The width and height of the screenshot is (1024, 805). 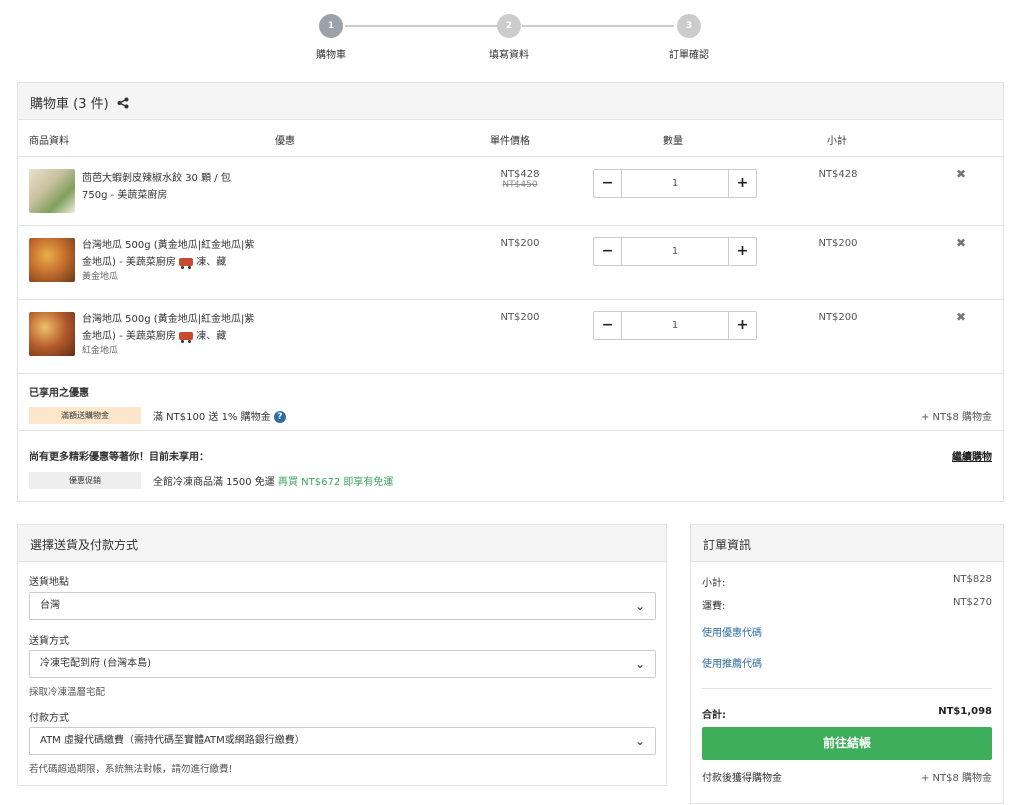 What do you see at coordinates (673, 141) in the screenshot?
I see `col-quantity: 數量` at bounding box center [673, 141].